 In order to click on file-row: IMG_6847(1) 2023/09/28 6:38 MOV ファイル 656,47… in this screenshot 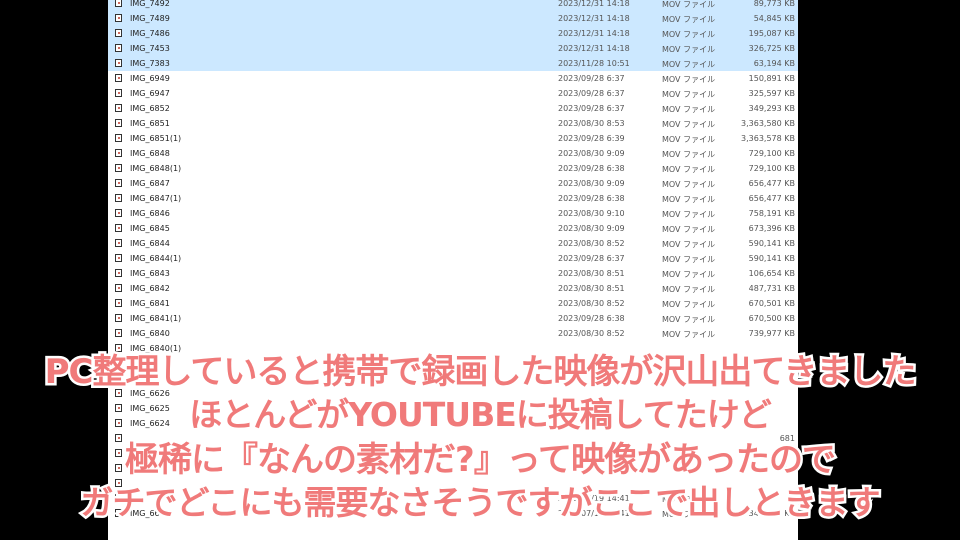, I will do `click(453, 198)`.